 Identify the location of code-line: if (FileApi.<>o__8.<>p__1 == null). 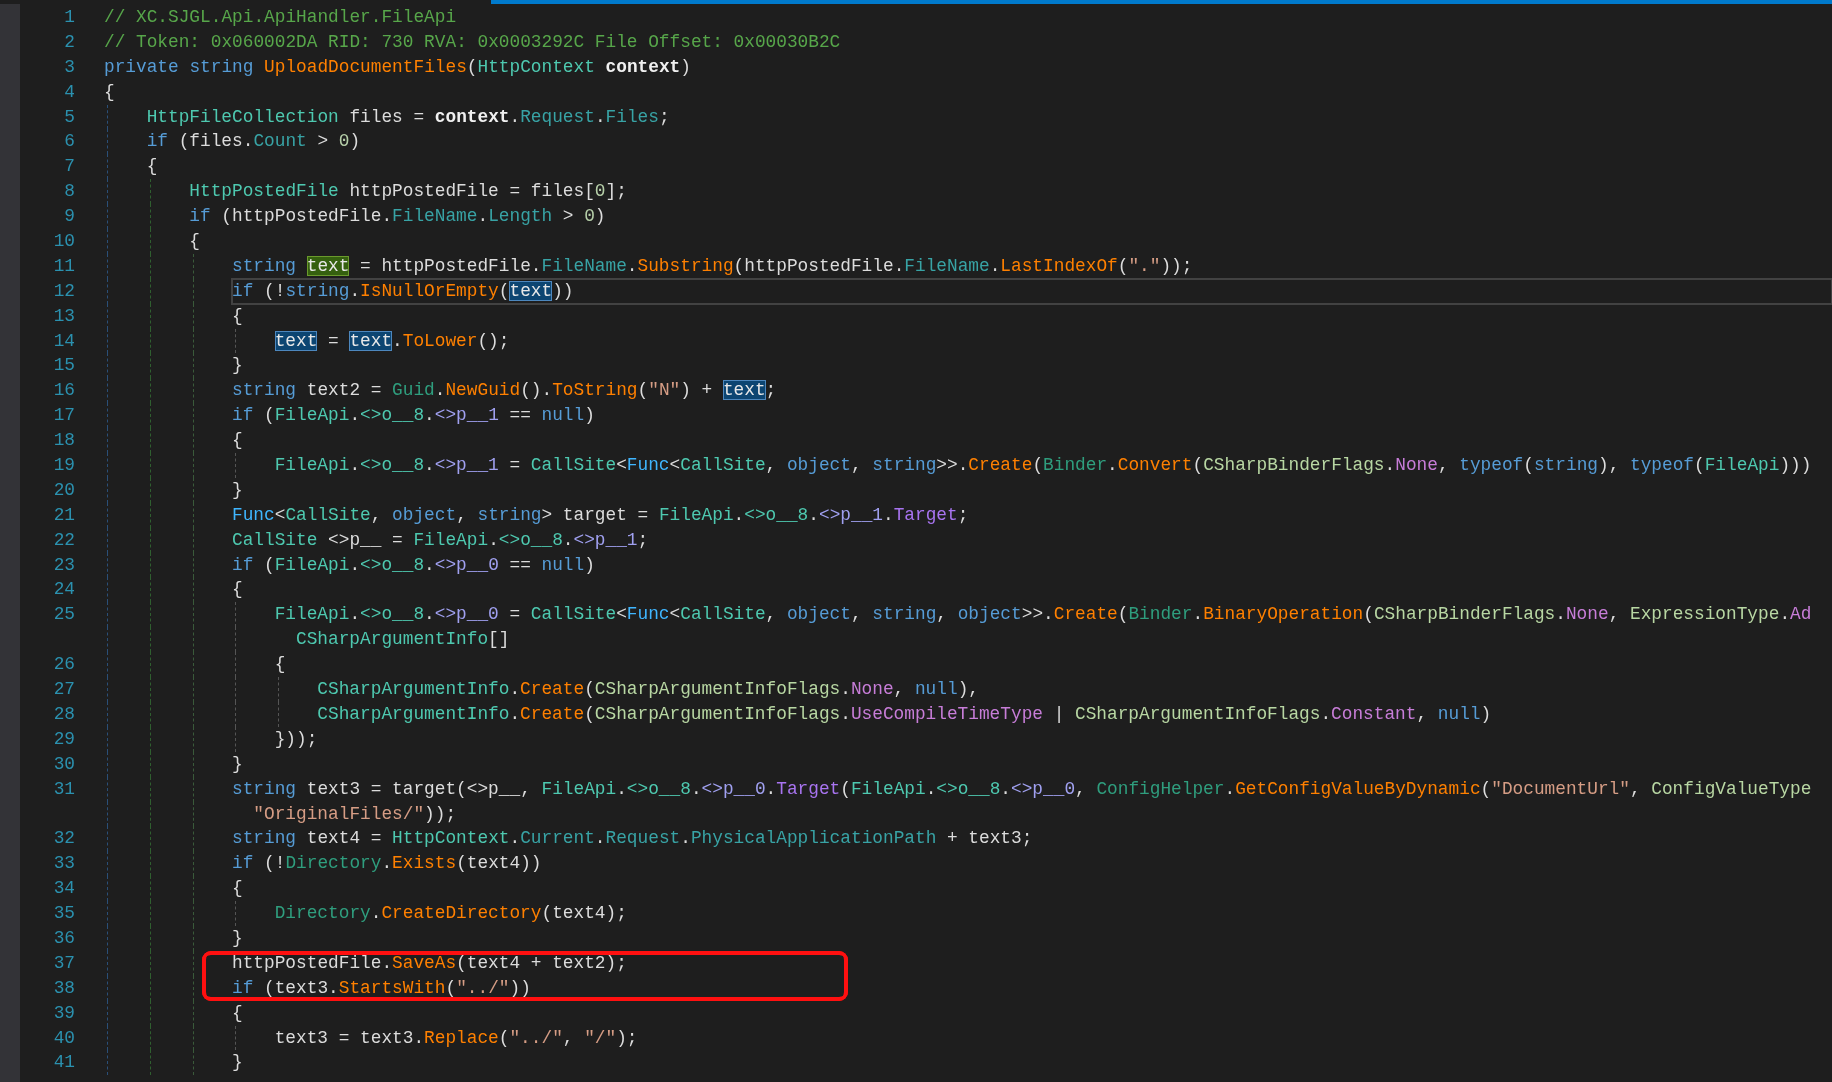
(413, 416).